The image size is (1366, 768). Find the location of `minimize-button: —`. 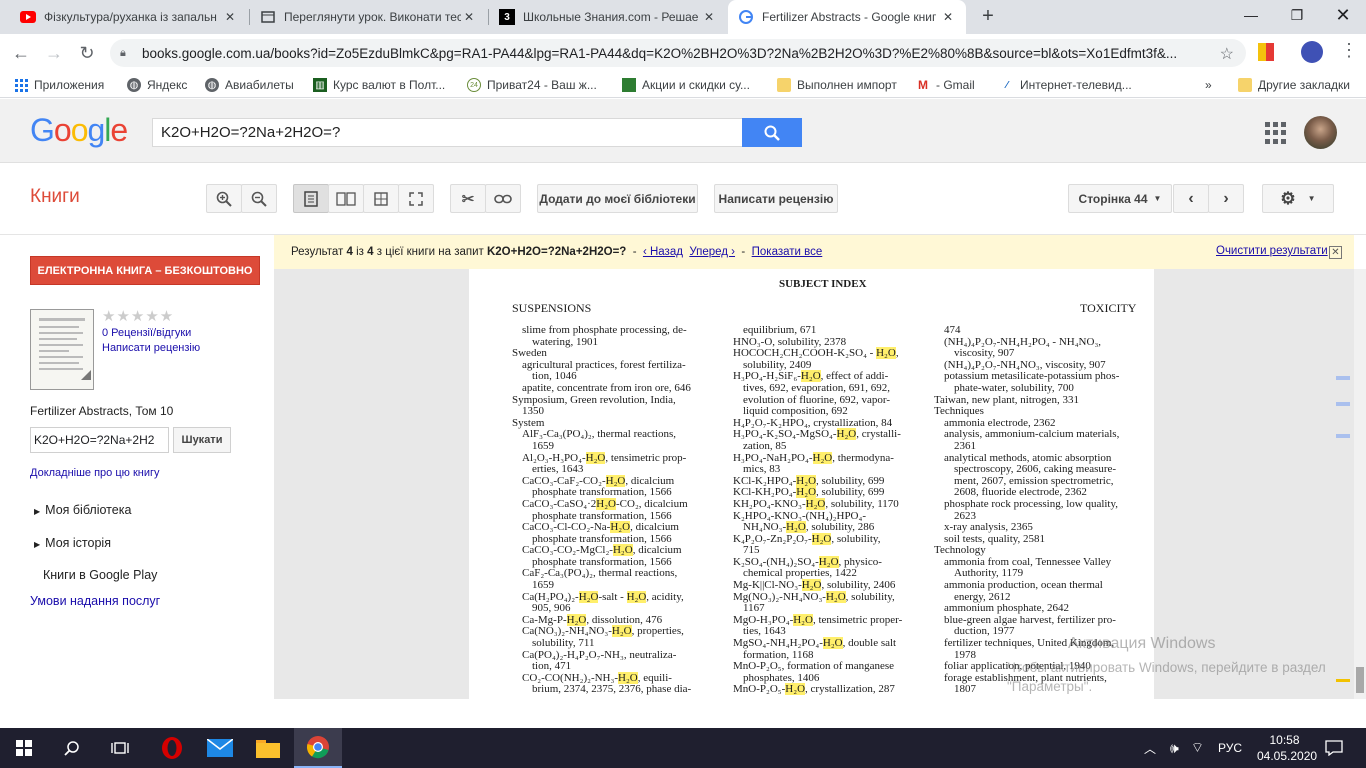

minimize-button: — is located at coordinates (1251, 15).